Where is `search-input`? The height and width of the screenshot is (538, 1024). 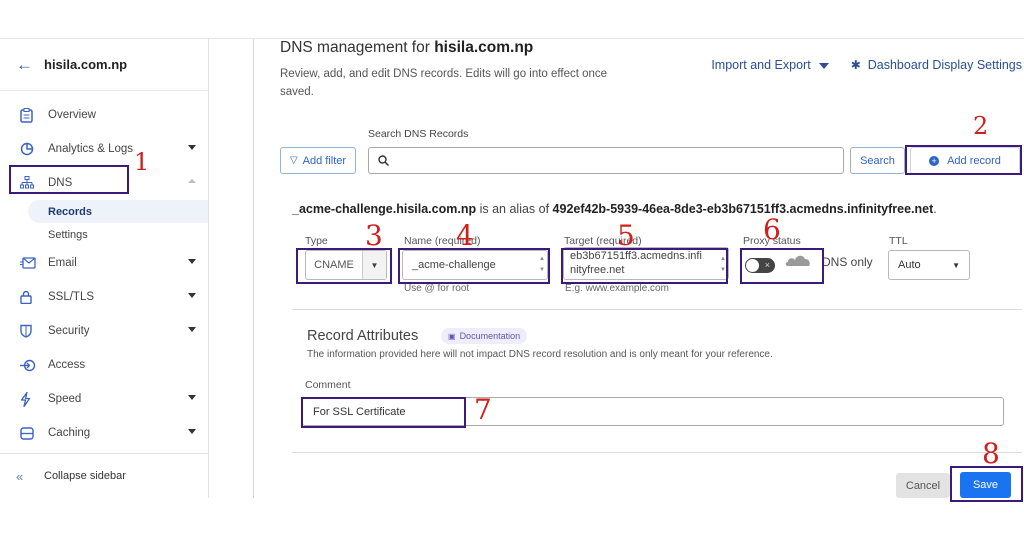 search-input is located at coordinates (606, 160).